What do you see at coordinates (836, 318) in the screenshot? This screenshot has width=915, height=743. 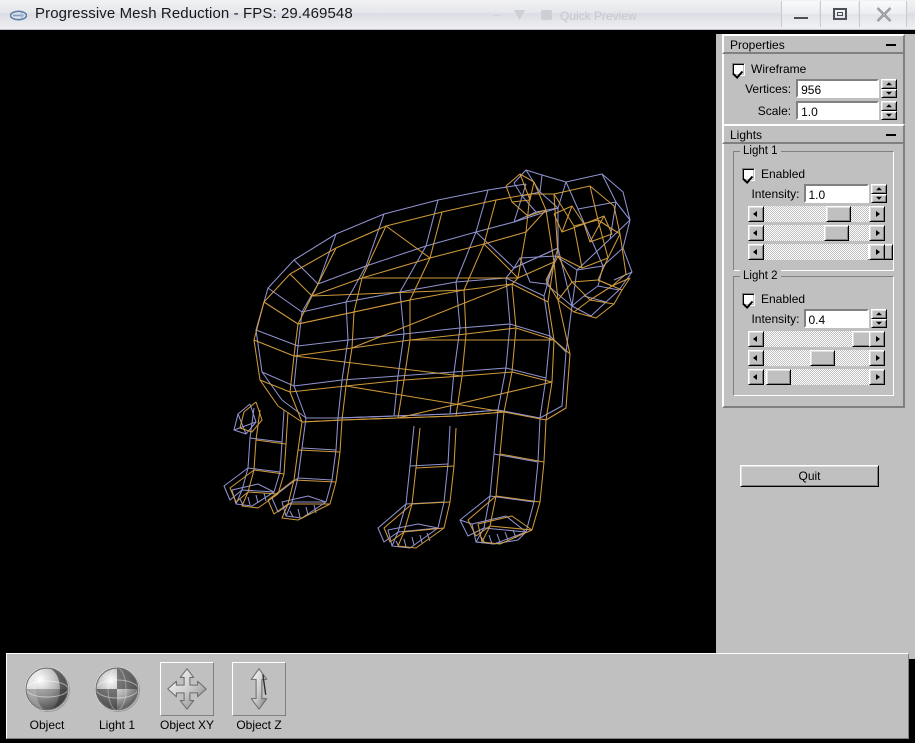 I see `light-2-intensity-input: 0.4` at bounding box center [836, 318].